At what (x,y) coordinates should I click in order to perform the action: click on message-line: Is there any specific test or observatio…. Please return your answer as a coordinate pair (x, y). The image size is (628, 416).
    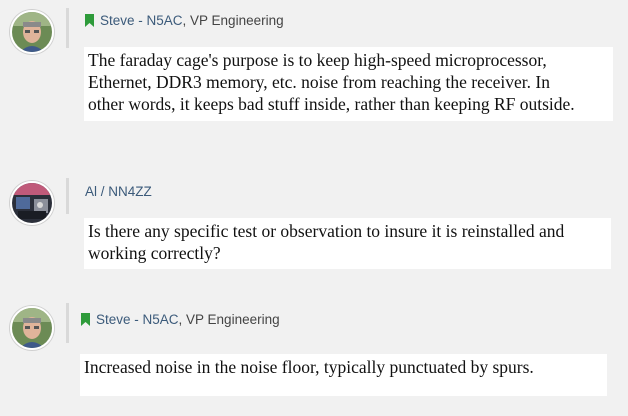
    Looking at the image, I should click on (326, 231).